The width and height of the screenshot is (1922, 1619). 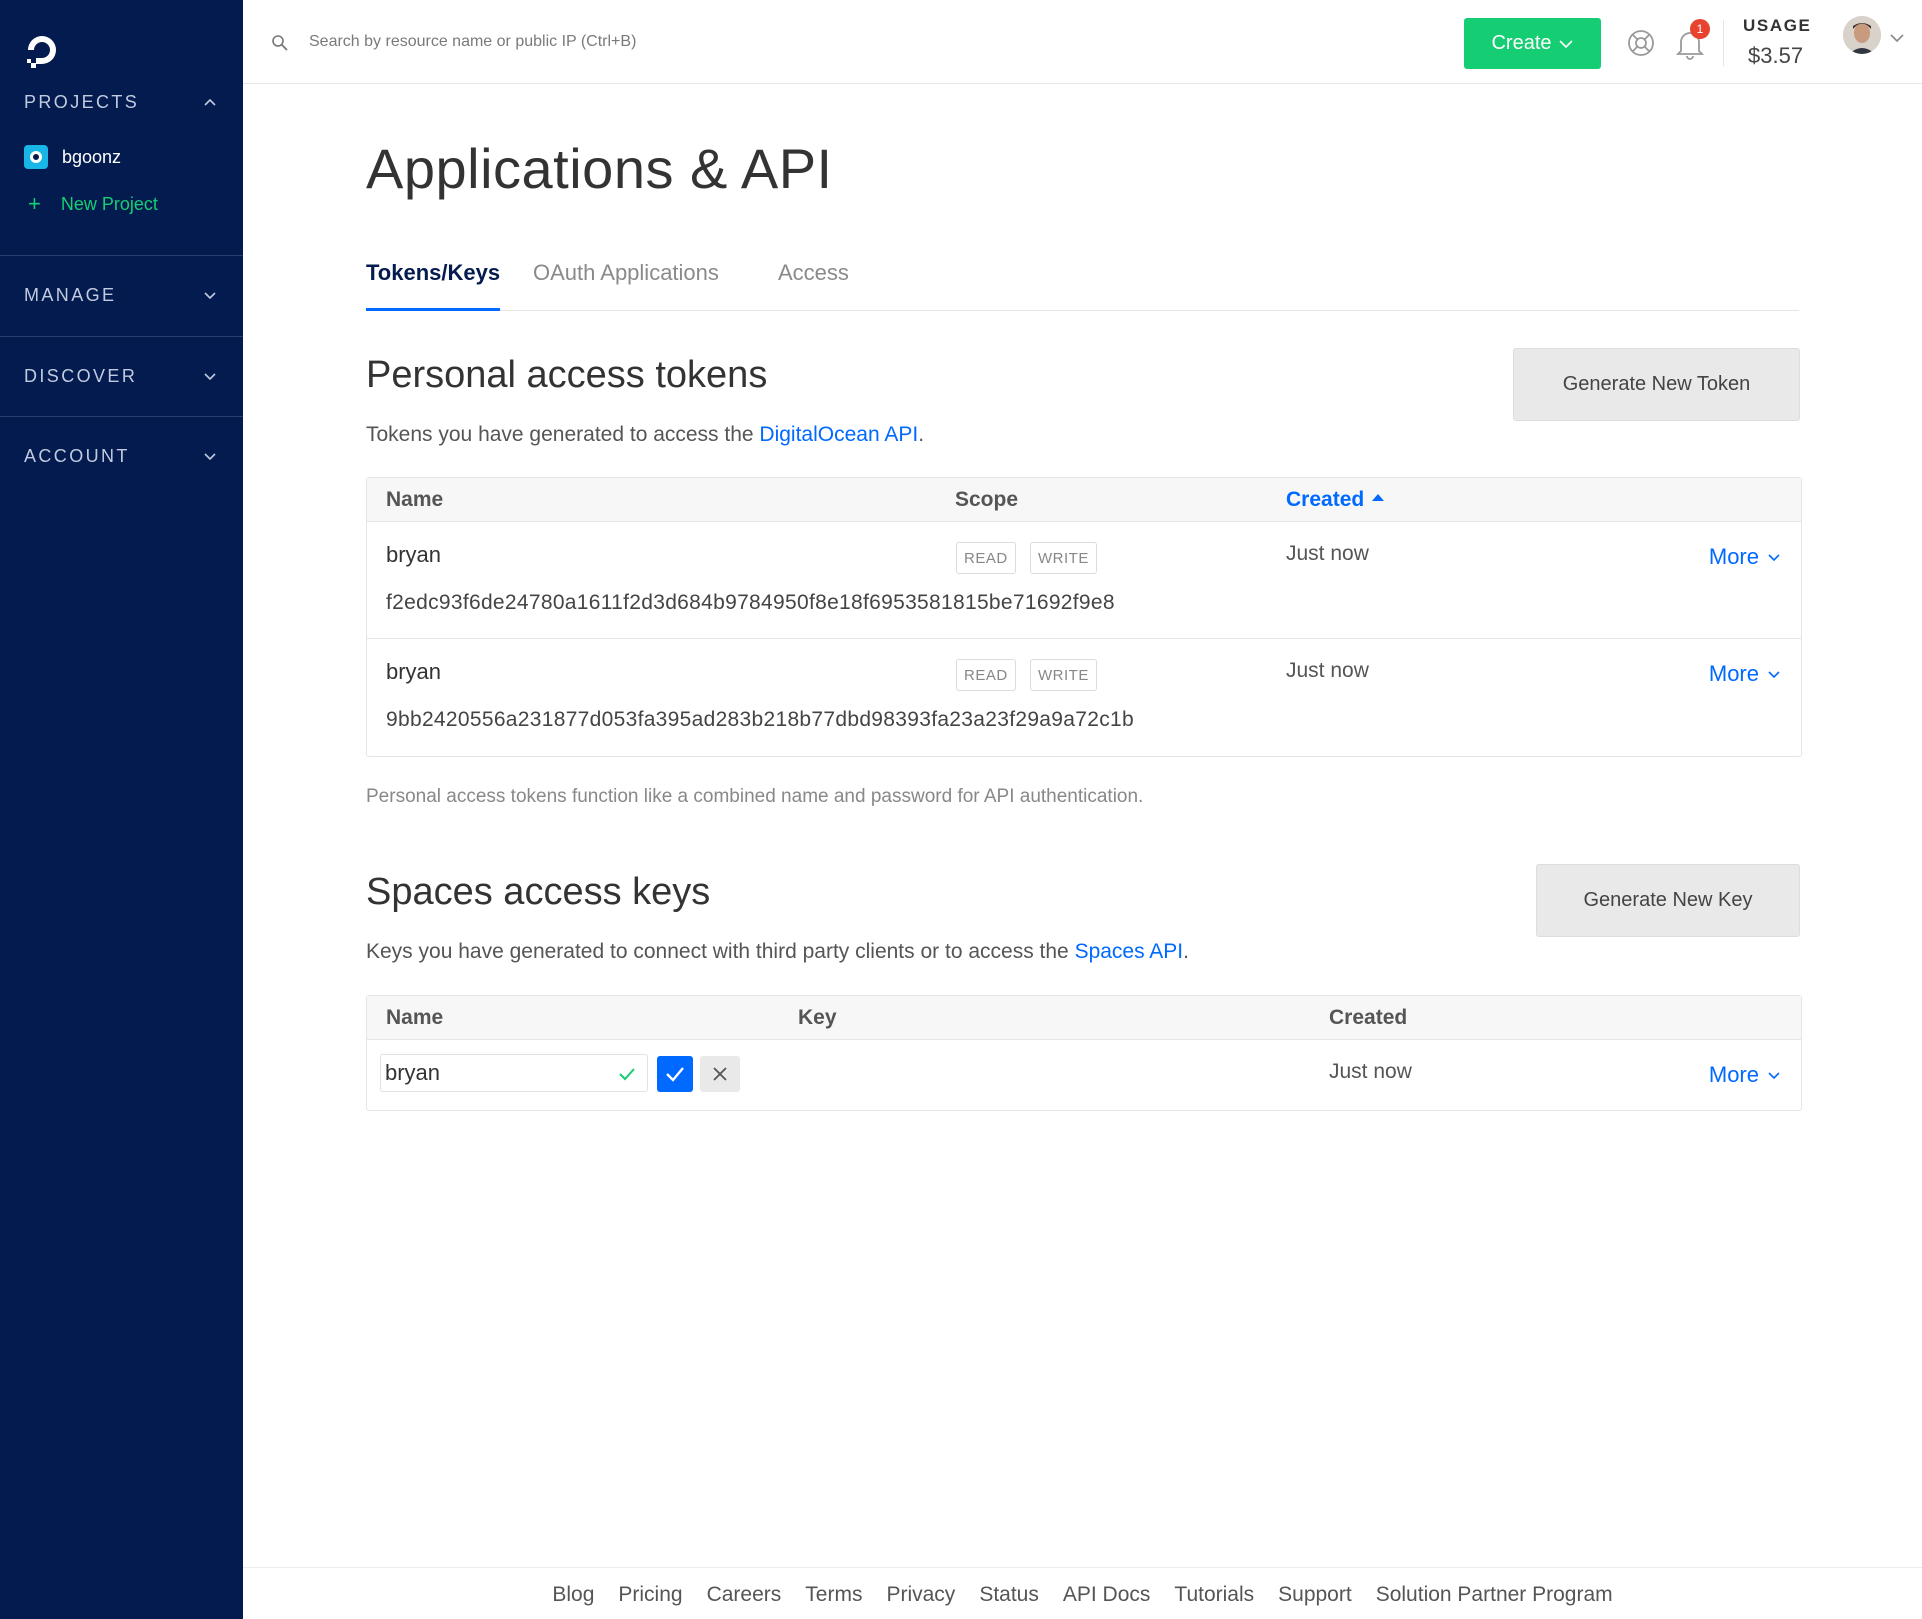 I want to click on avatar-image, so click(x=1862, y=35).